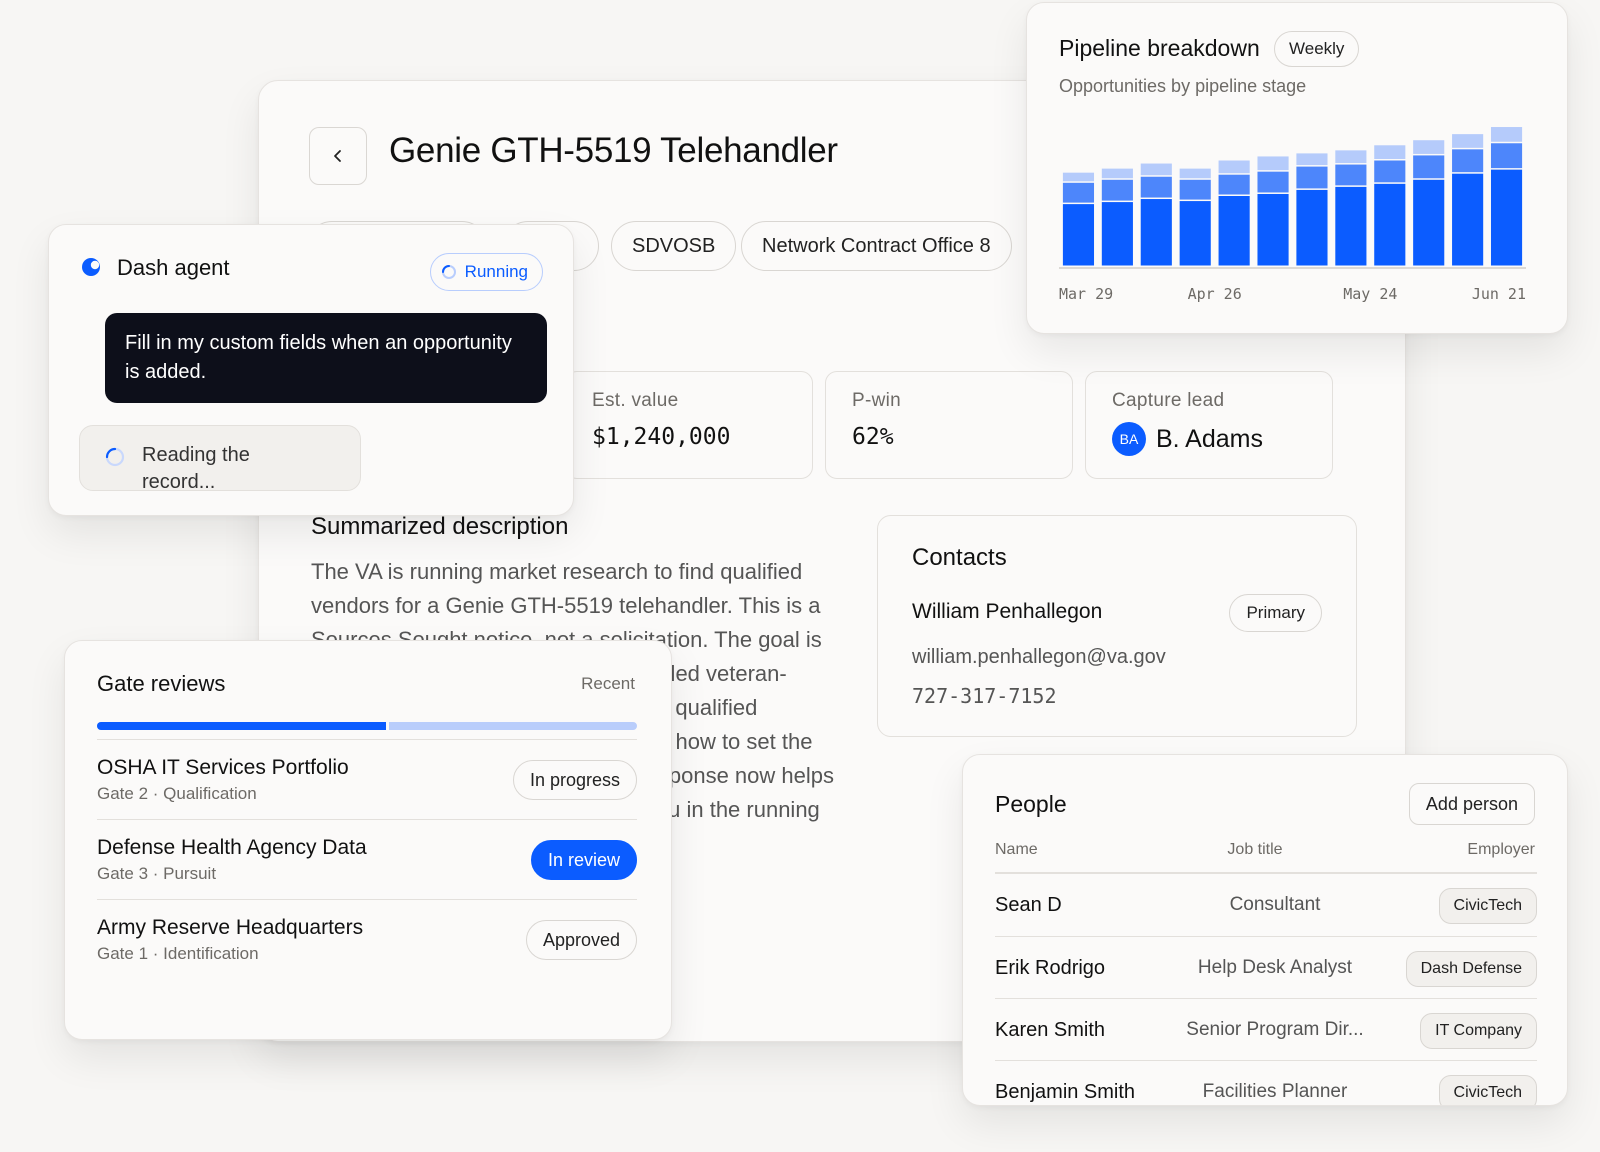 Image resolution: width=1600 pixels, height=1152 pixels. What do you see at coordinates (1275, 1091) in the screenshot?
I see `person-job: Facilities Planner` at bounding box center [1275, 1091].